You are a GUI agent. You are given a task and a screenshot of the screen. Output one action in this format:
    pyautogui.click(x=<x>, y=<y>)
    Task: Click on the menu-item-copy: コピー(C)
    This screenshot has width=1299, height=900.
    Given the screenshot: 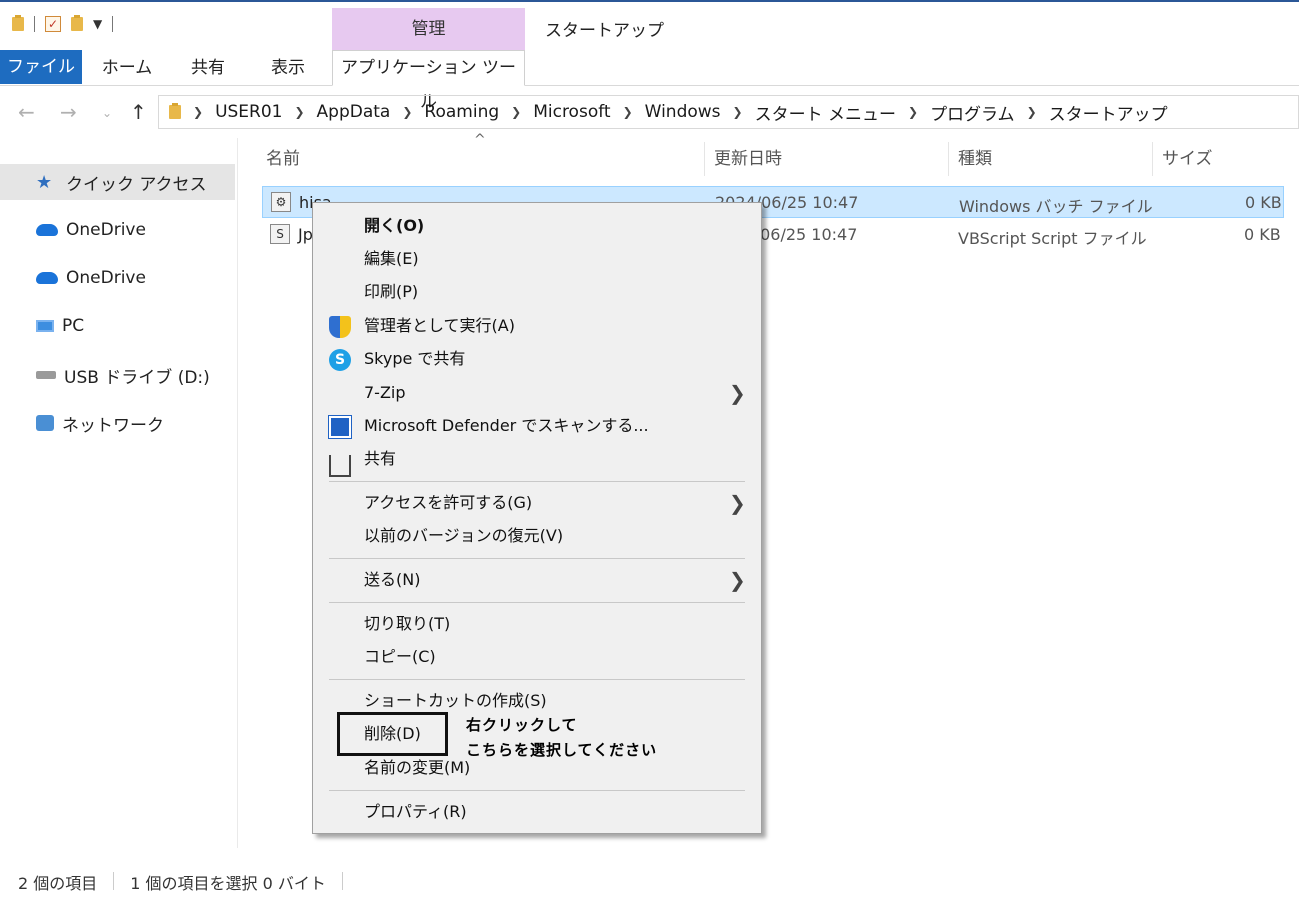 What is the action you would take?
    pyautogui.click(x=537, y=657)
    